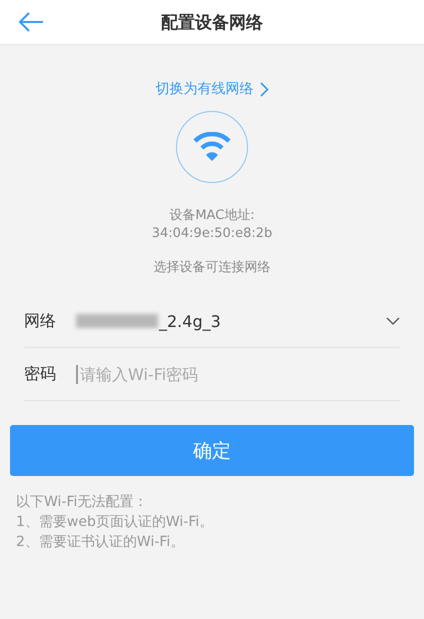 The height and width of the screenshot is (619, 424). What do you see at coordinates (40, 321) in the screenshot?
I see `network-label: 网络` at bounding box center [40, 321].